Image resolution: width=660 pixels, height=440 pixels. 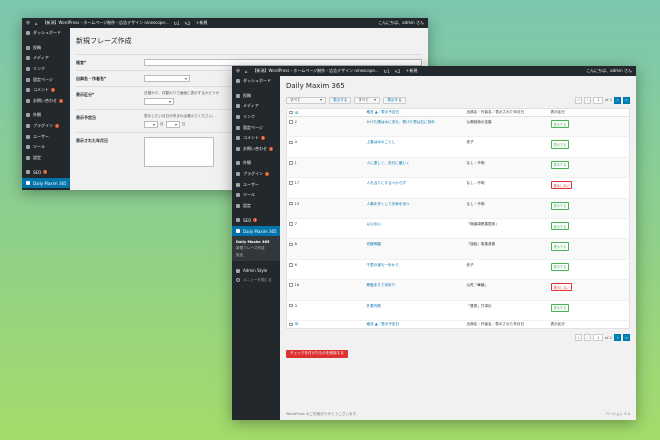 I want to click on maxim-link: 人を当てにするべからず, so click(x=387, y=183).